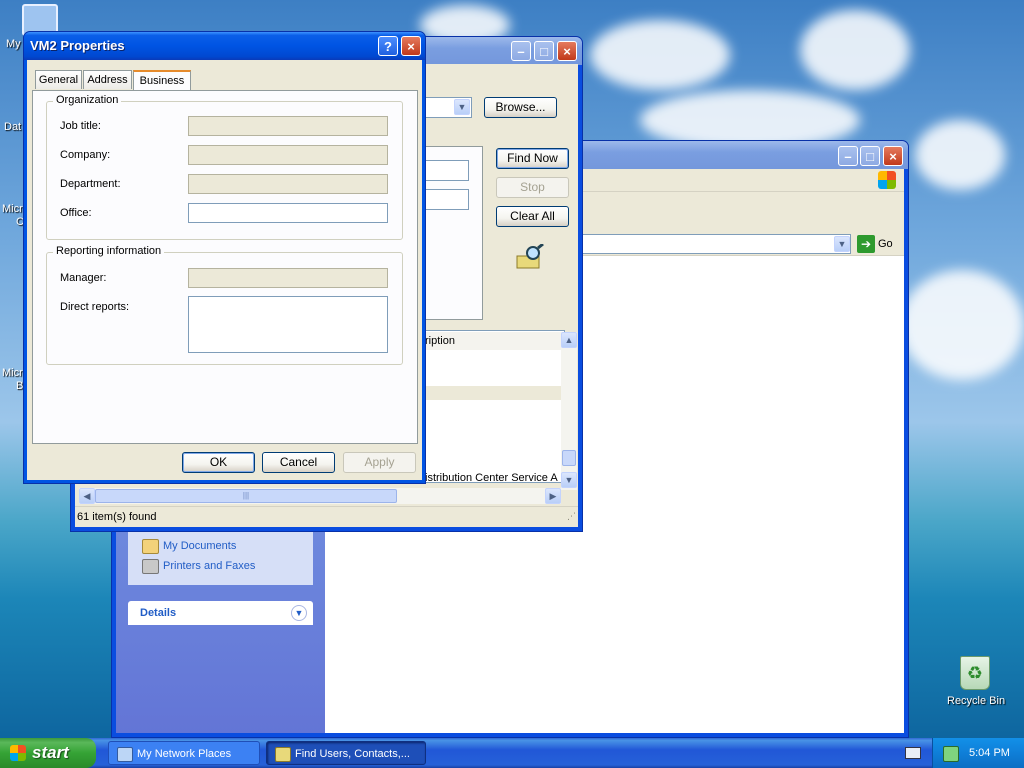  Describe the element at coordinates (492, 341) in the screenshot. I see `results-column-header: ription` at that location.